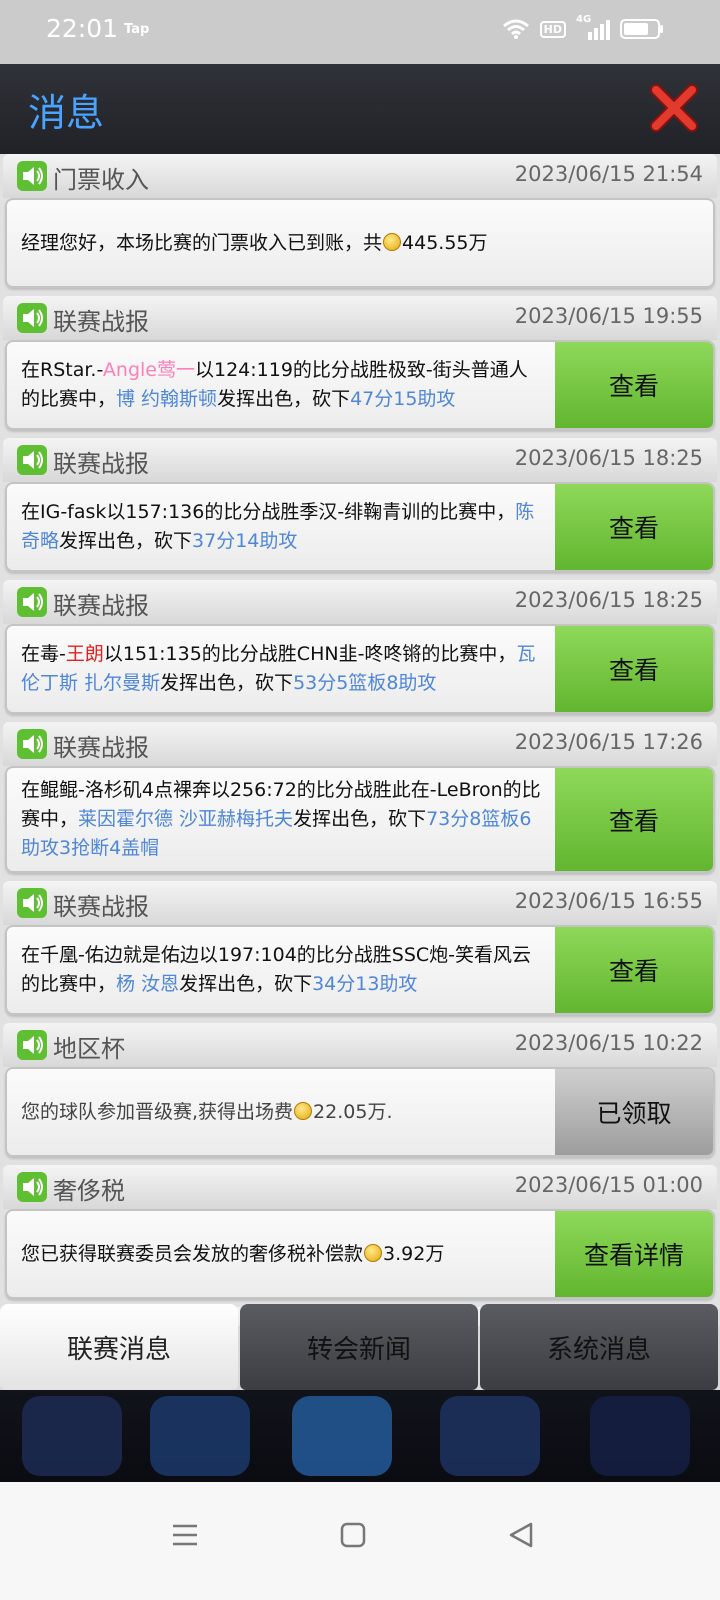  What do you see at coordinates (608, 316) in the screenshot?
I see `message-time: 2023/06/15 19:55` at bounding box center [608, 316].